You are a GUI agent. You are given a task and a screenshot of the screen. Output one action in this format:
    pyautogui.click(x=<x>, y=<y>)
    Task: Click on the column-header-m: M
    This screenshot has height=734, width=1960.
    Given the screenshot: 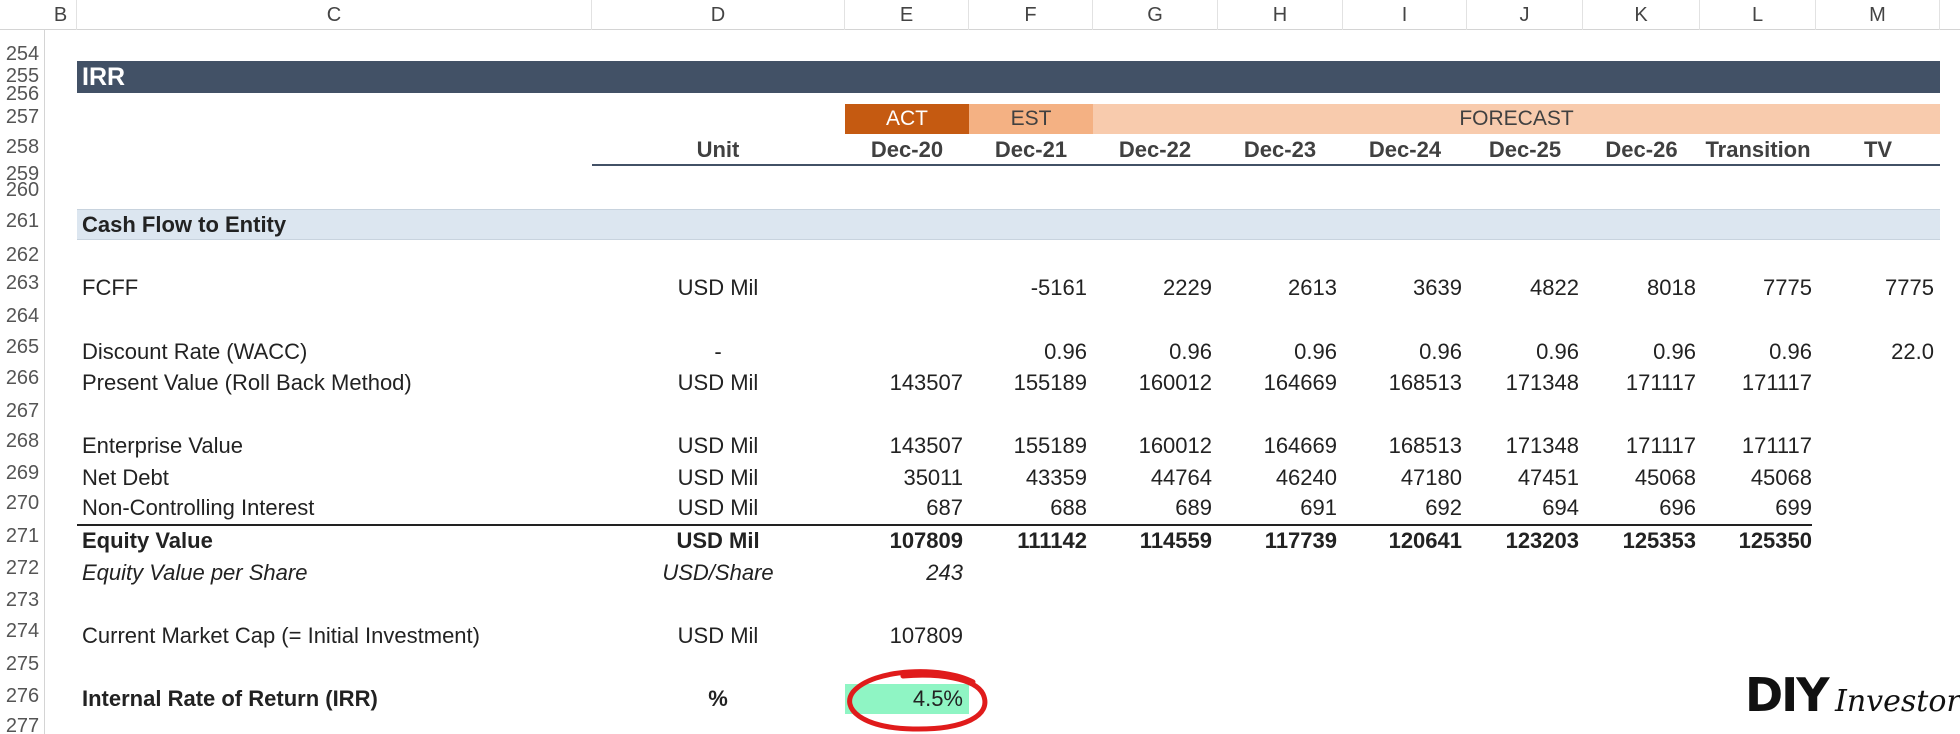 What is the action you would take?
    pyautogui.click(x=1878, y=15)
    